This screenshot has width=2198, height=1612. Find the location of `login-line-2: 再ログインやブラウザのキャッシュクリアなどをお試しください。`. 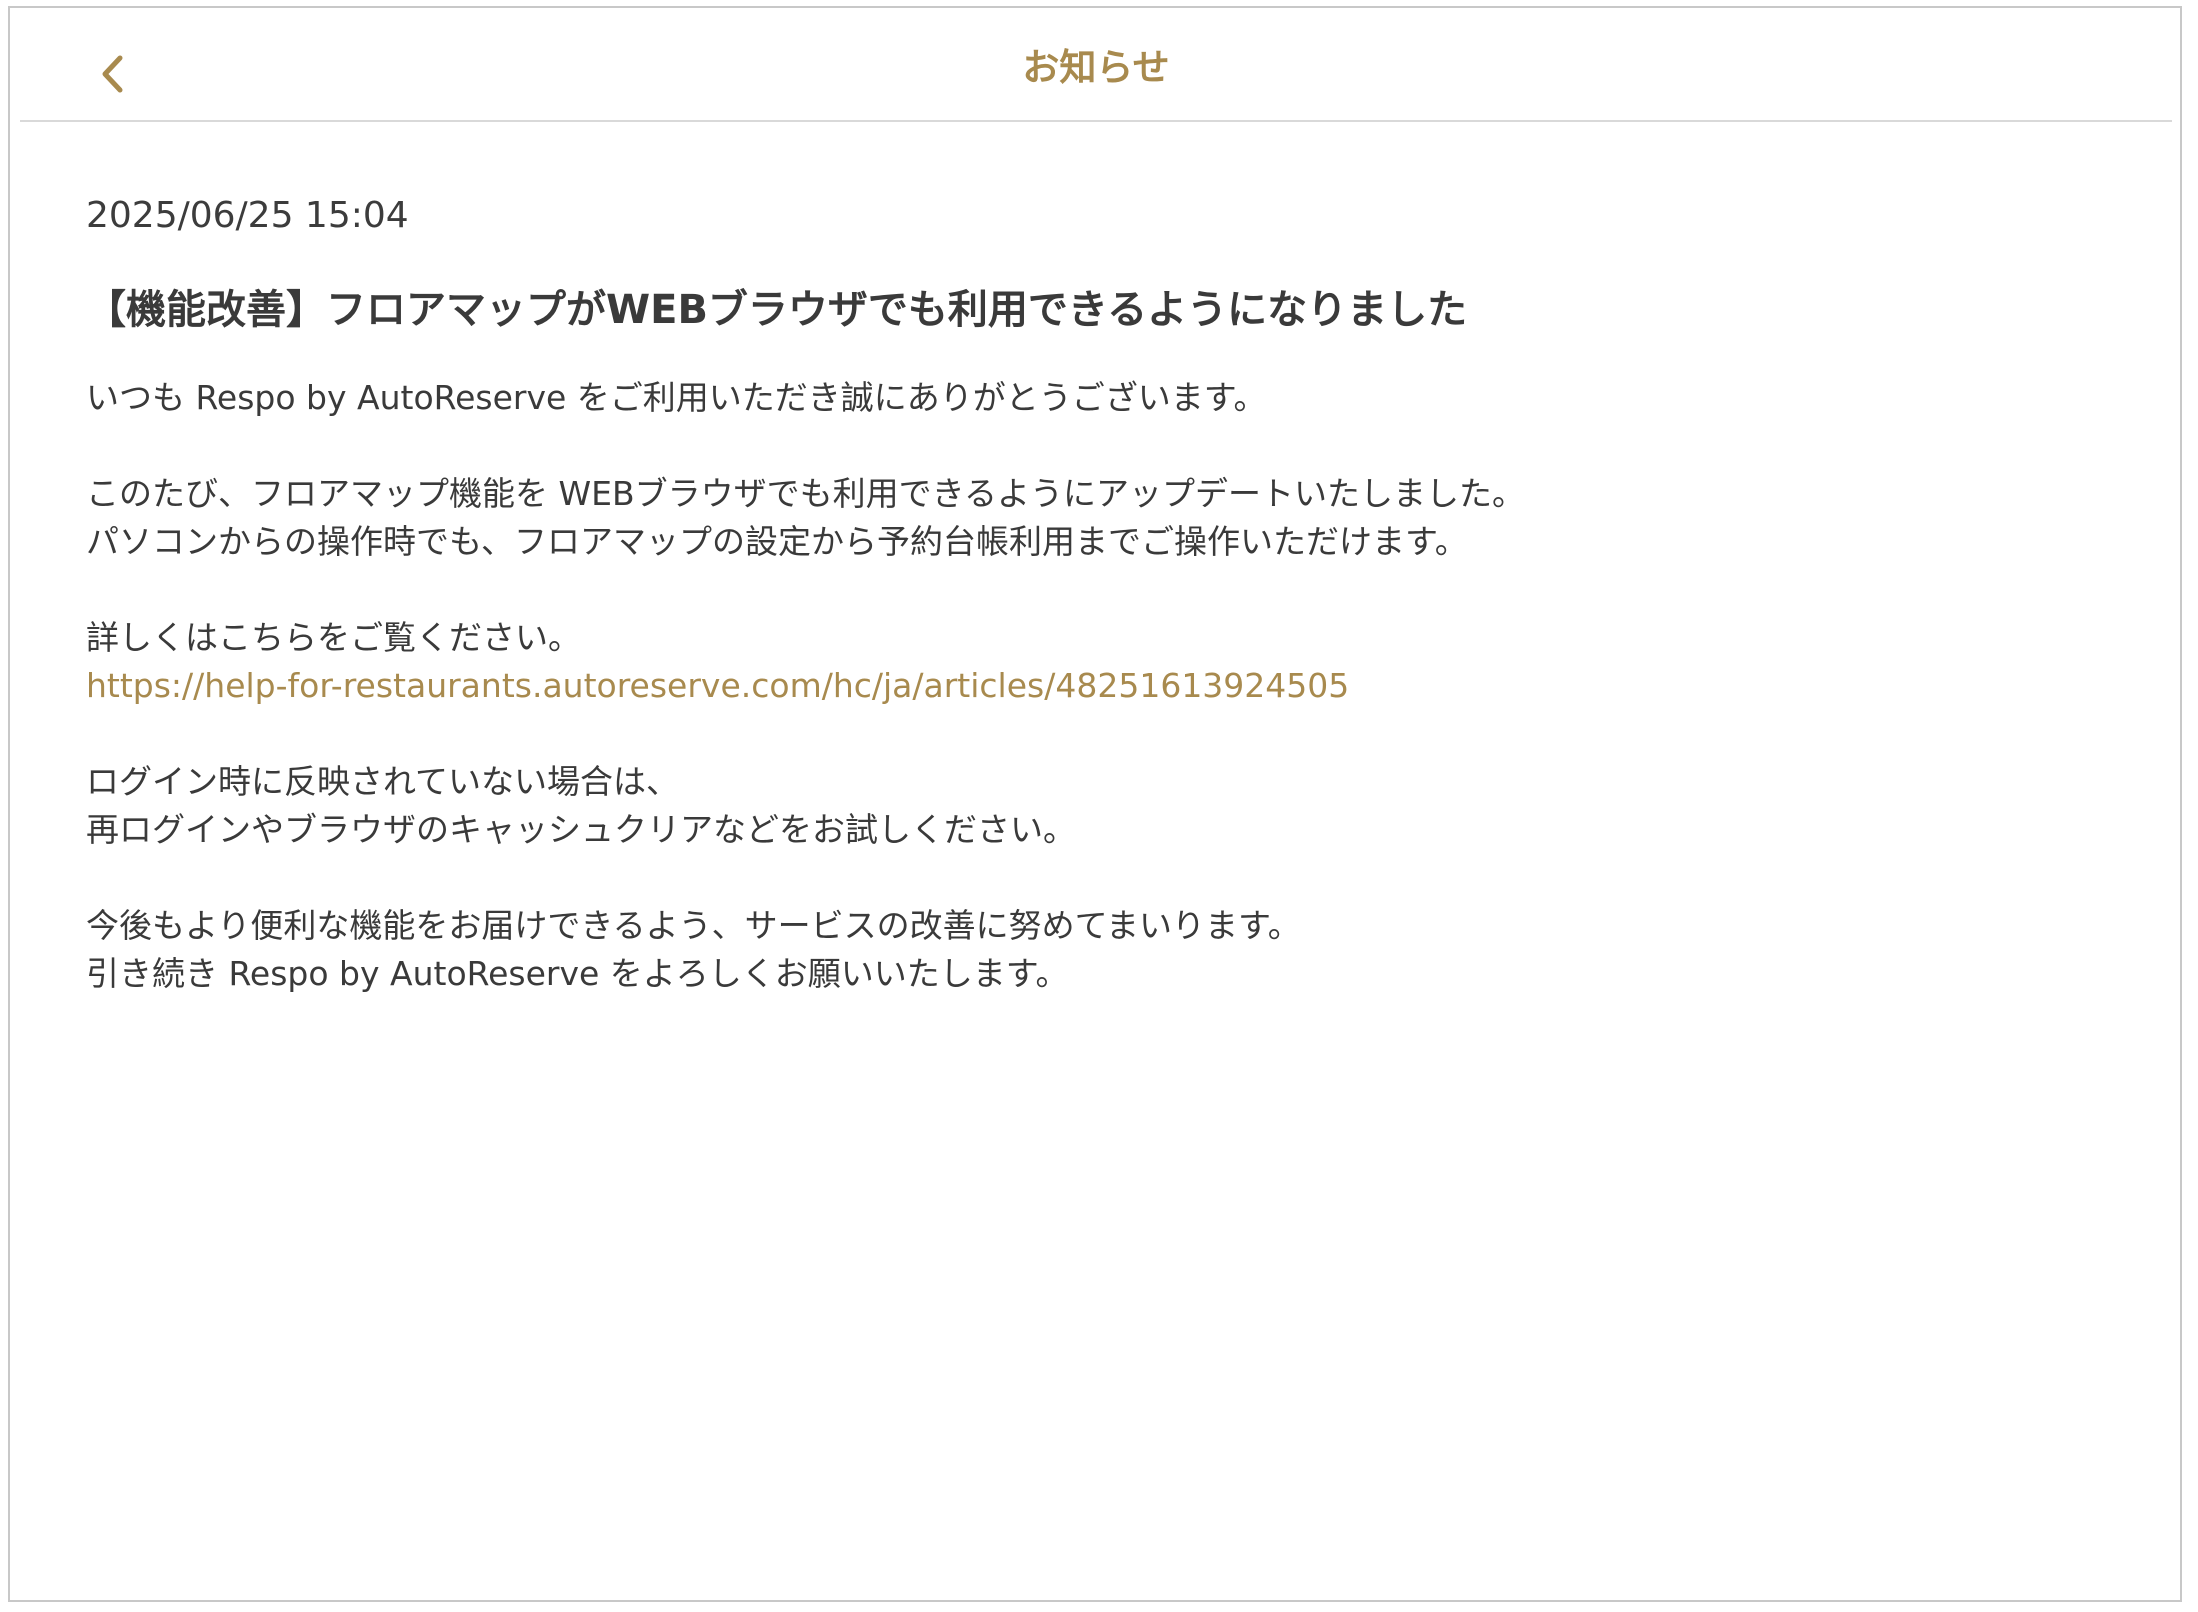

login-line-2: 再ログインやブラウザのキャッシュクリアなどをお試しください。 is located at coordinates (581, 829).